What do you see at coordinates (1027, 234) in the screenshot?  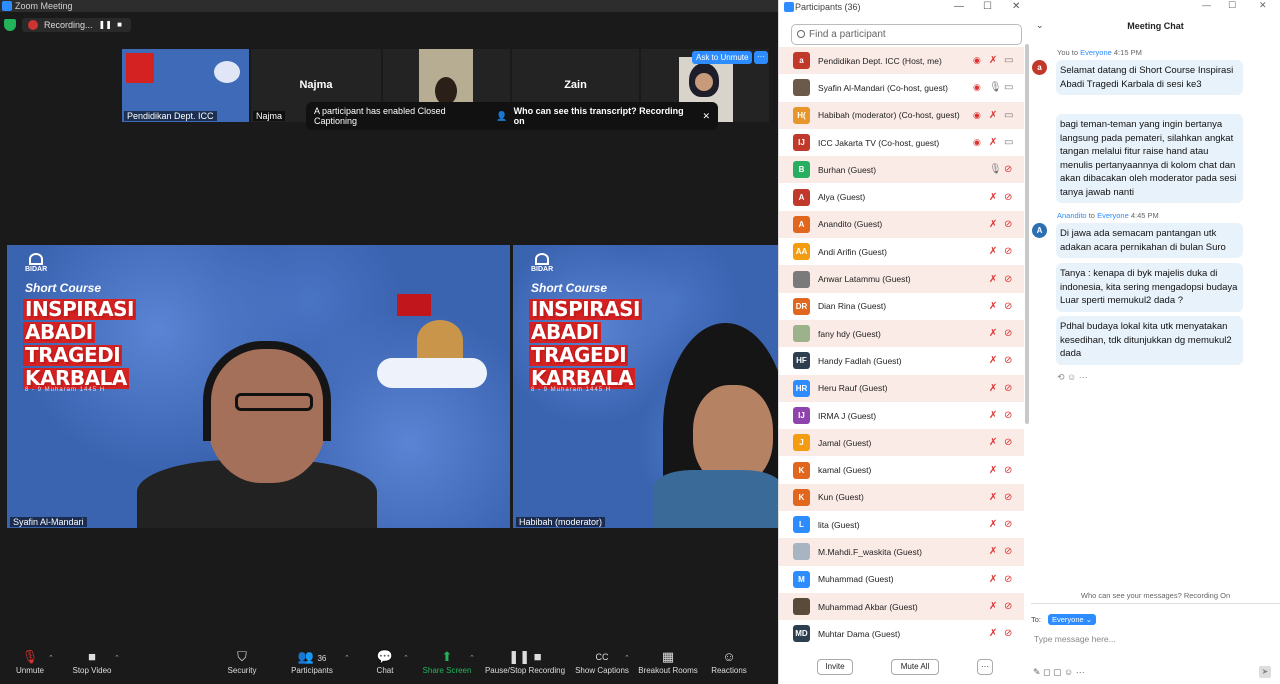 I see `scrollbar` at bounding box center [1027, 234].